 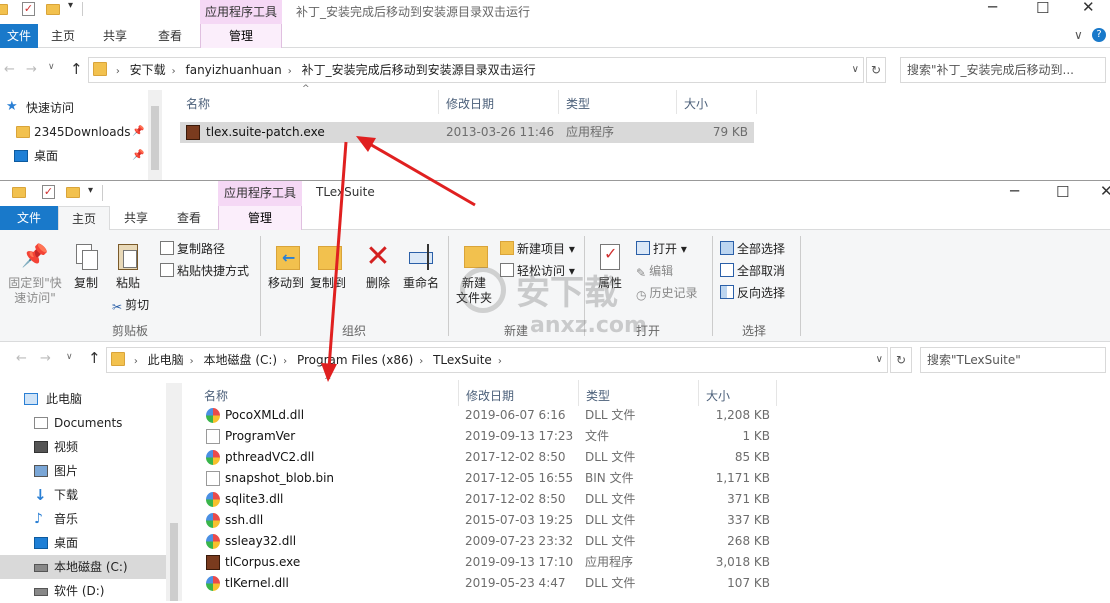 What do you see at coordinates (752, 293) in the screenshot?
I see `invert-selection-button: 反向选择` at bounding box center [752, 293].